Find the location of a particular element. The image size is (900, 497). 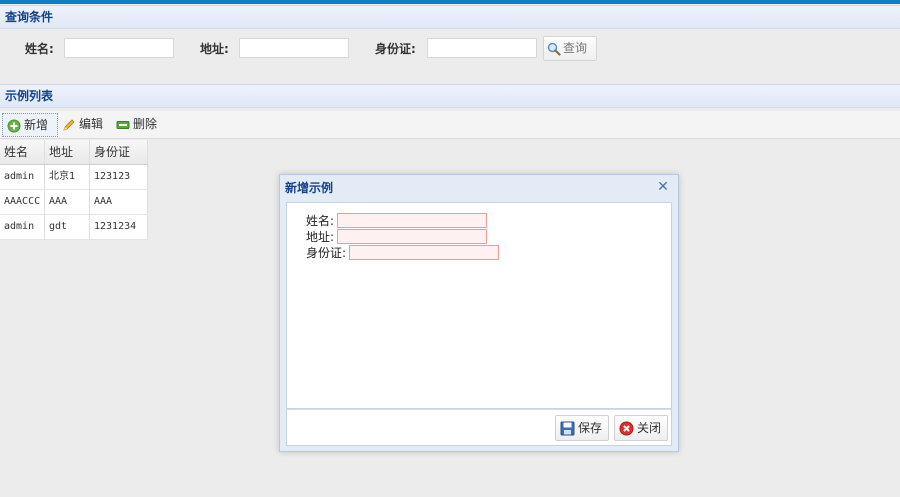

close-button-label: 关闭 is located at coordinates (649, 428).